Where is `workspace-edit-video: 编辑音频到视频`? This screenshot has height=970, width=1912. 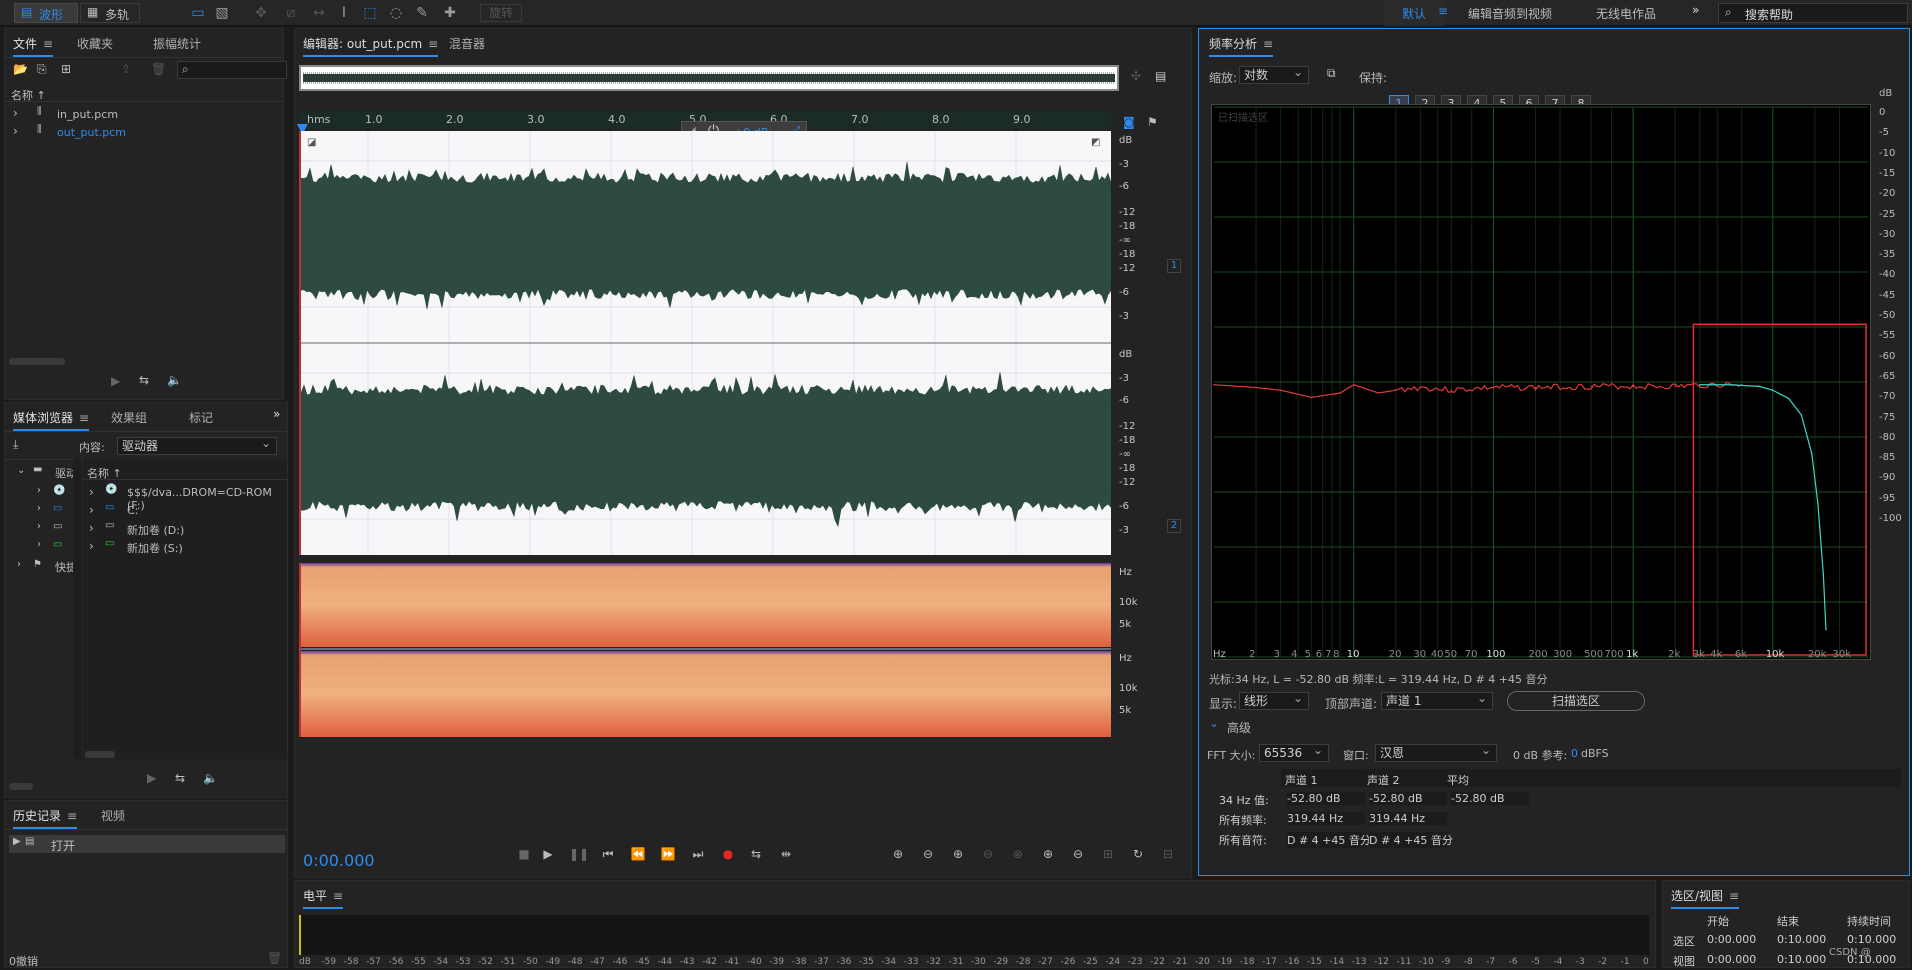 workspace-edit-video: 编辑音频到视频 is located at coordinates (1510, 13).